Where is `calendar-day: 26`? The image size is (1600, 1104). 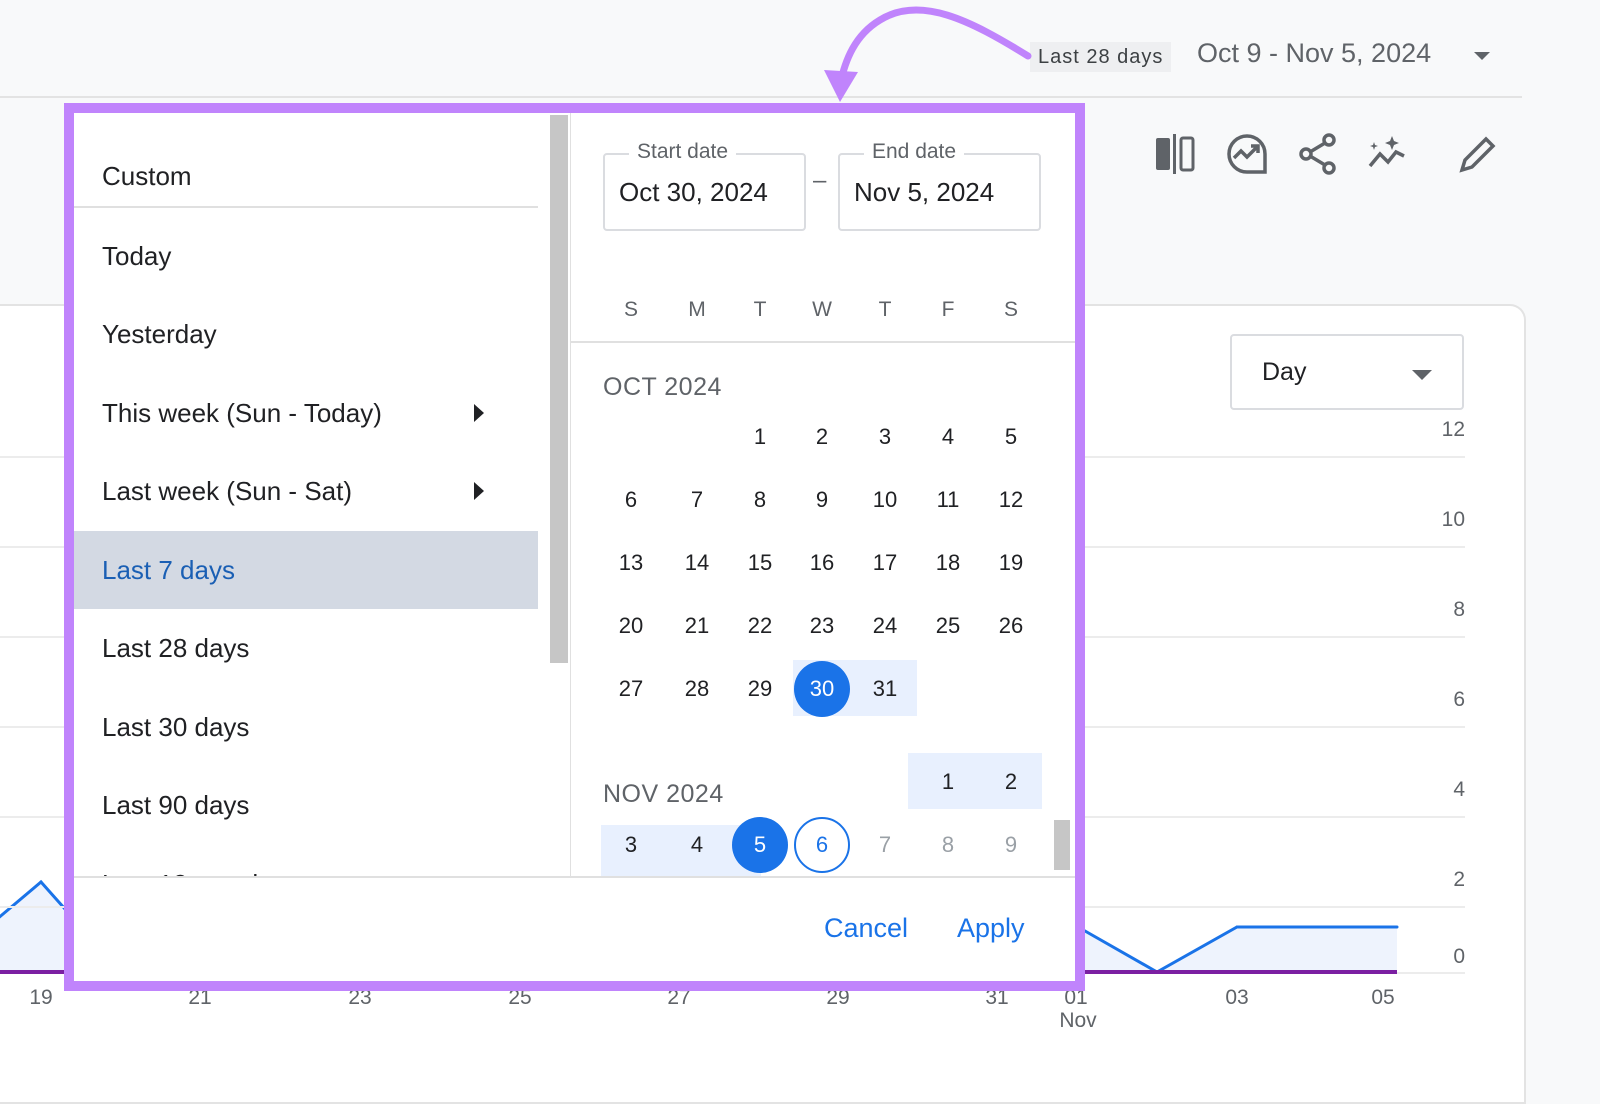 calendar-day: 26 is located at coordinates (1011, 626).